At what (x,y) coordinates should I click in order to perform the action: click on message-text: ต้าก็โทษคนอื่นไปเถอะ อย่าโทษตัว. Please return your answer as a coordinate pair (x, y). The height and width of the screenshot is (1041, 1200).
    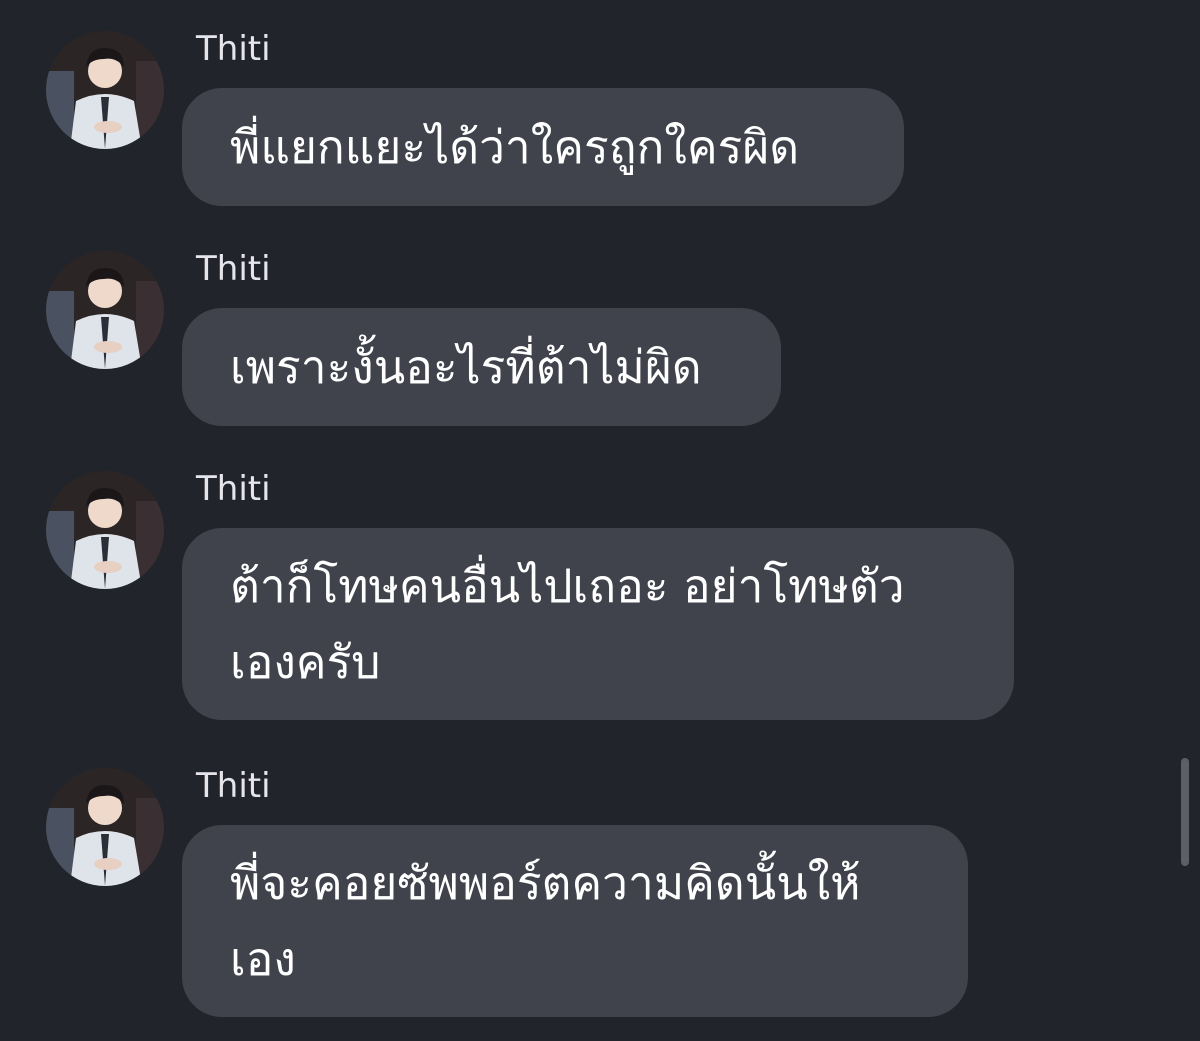
    Looking at the image, I should click on (567, 586).